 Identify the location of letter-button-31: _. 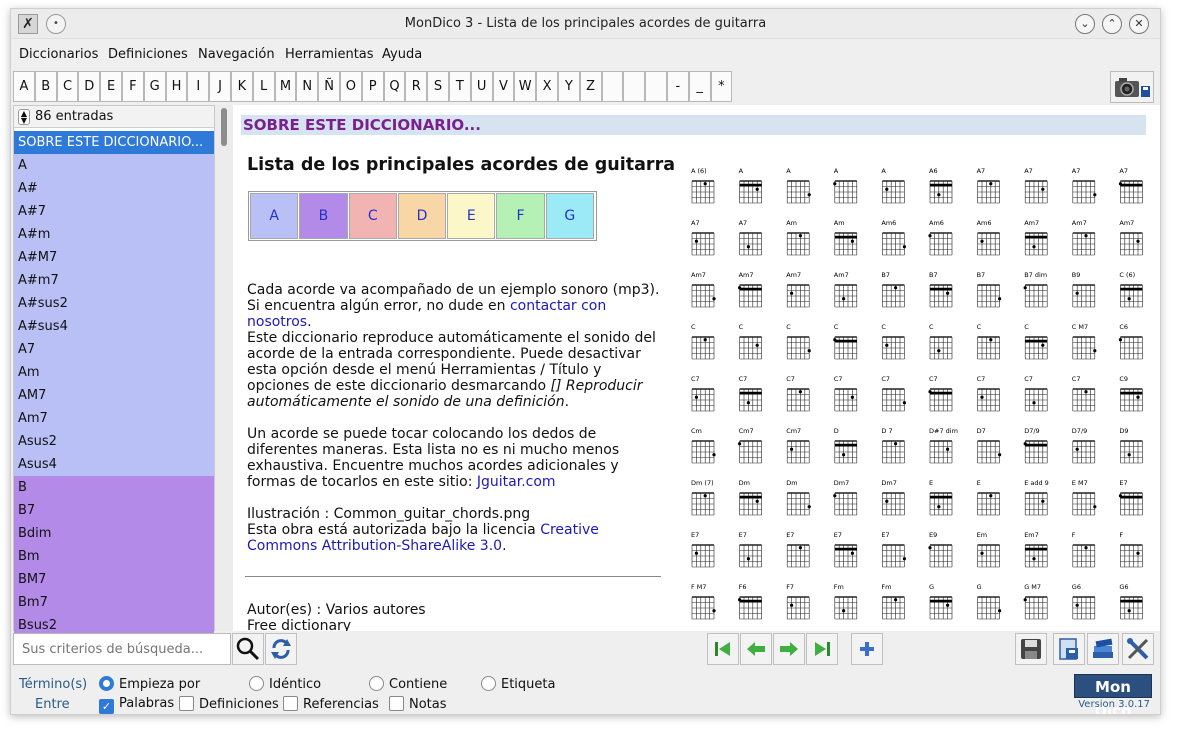
(699, 86).